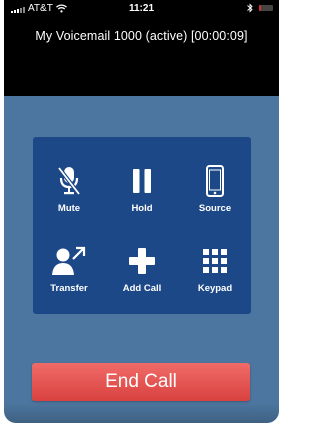 This screenshot has height=425, width=320. Describe the element at coordinates (69, 288) in the screenshot. I see `transfer-label: Transfer` at that location.